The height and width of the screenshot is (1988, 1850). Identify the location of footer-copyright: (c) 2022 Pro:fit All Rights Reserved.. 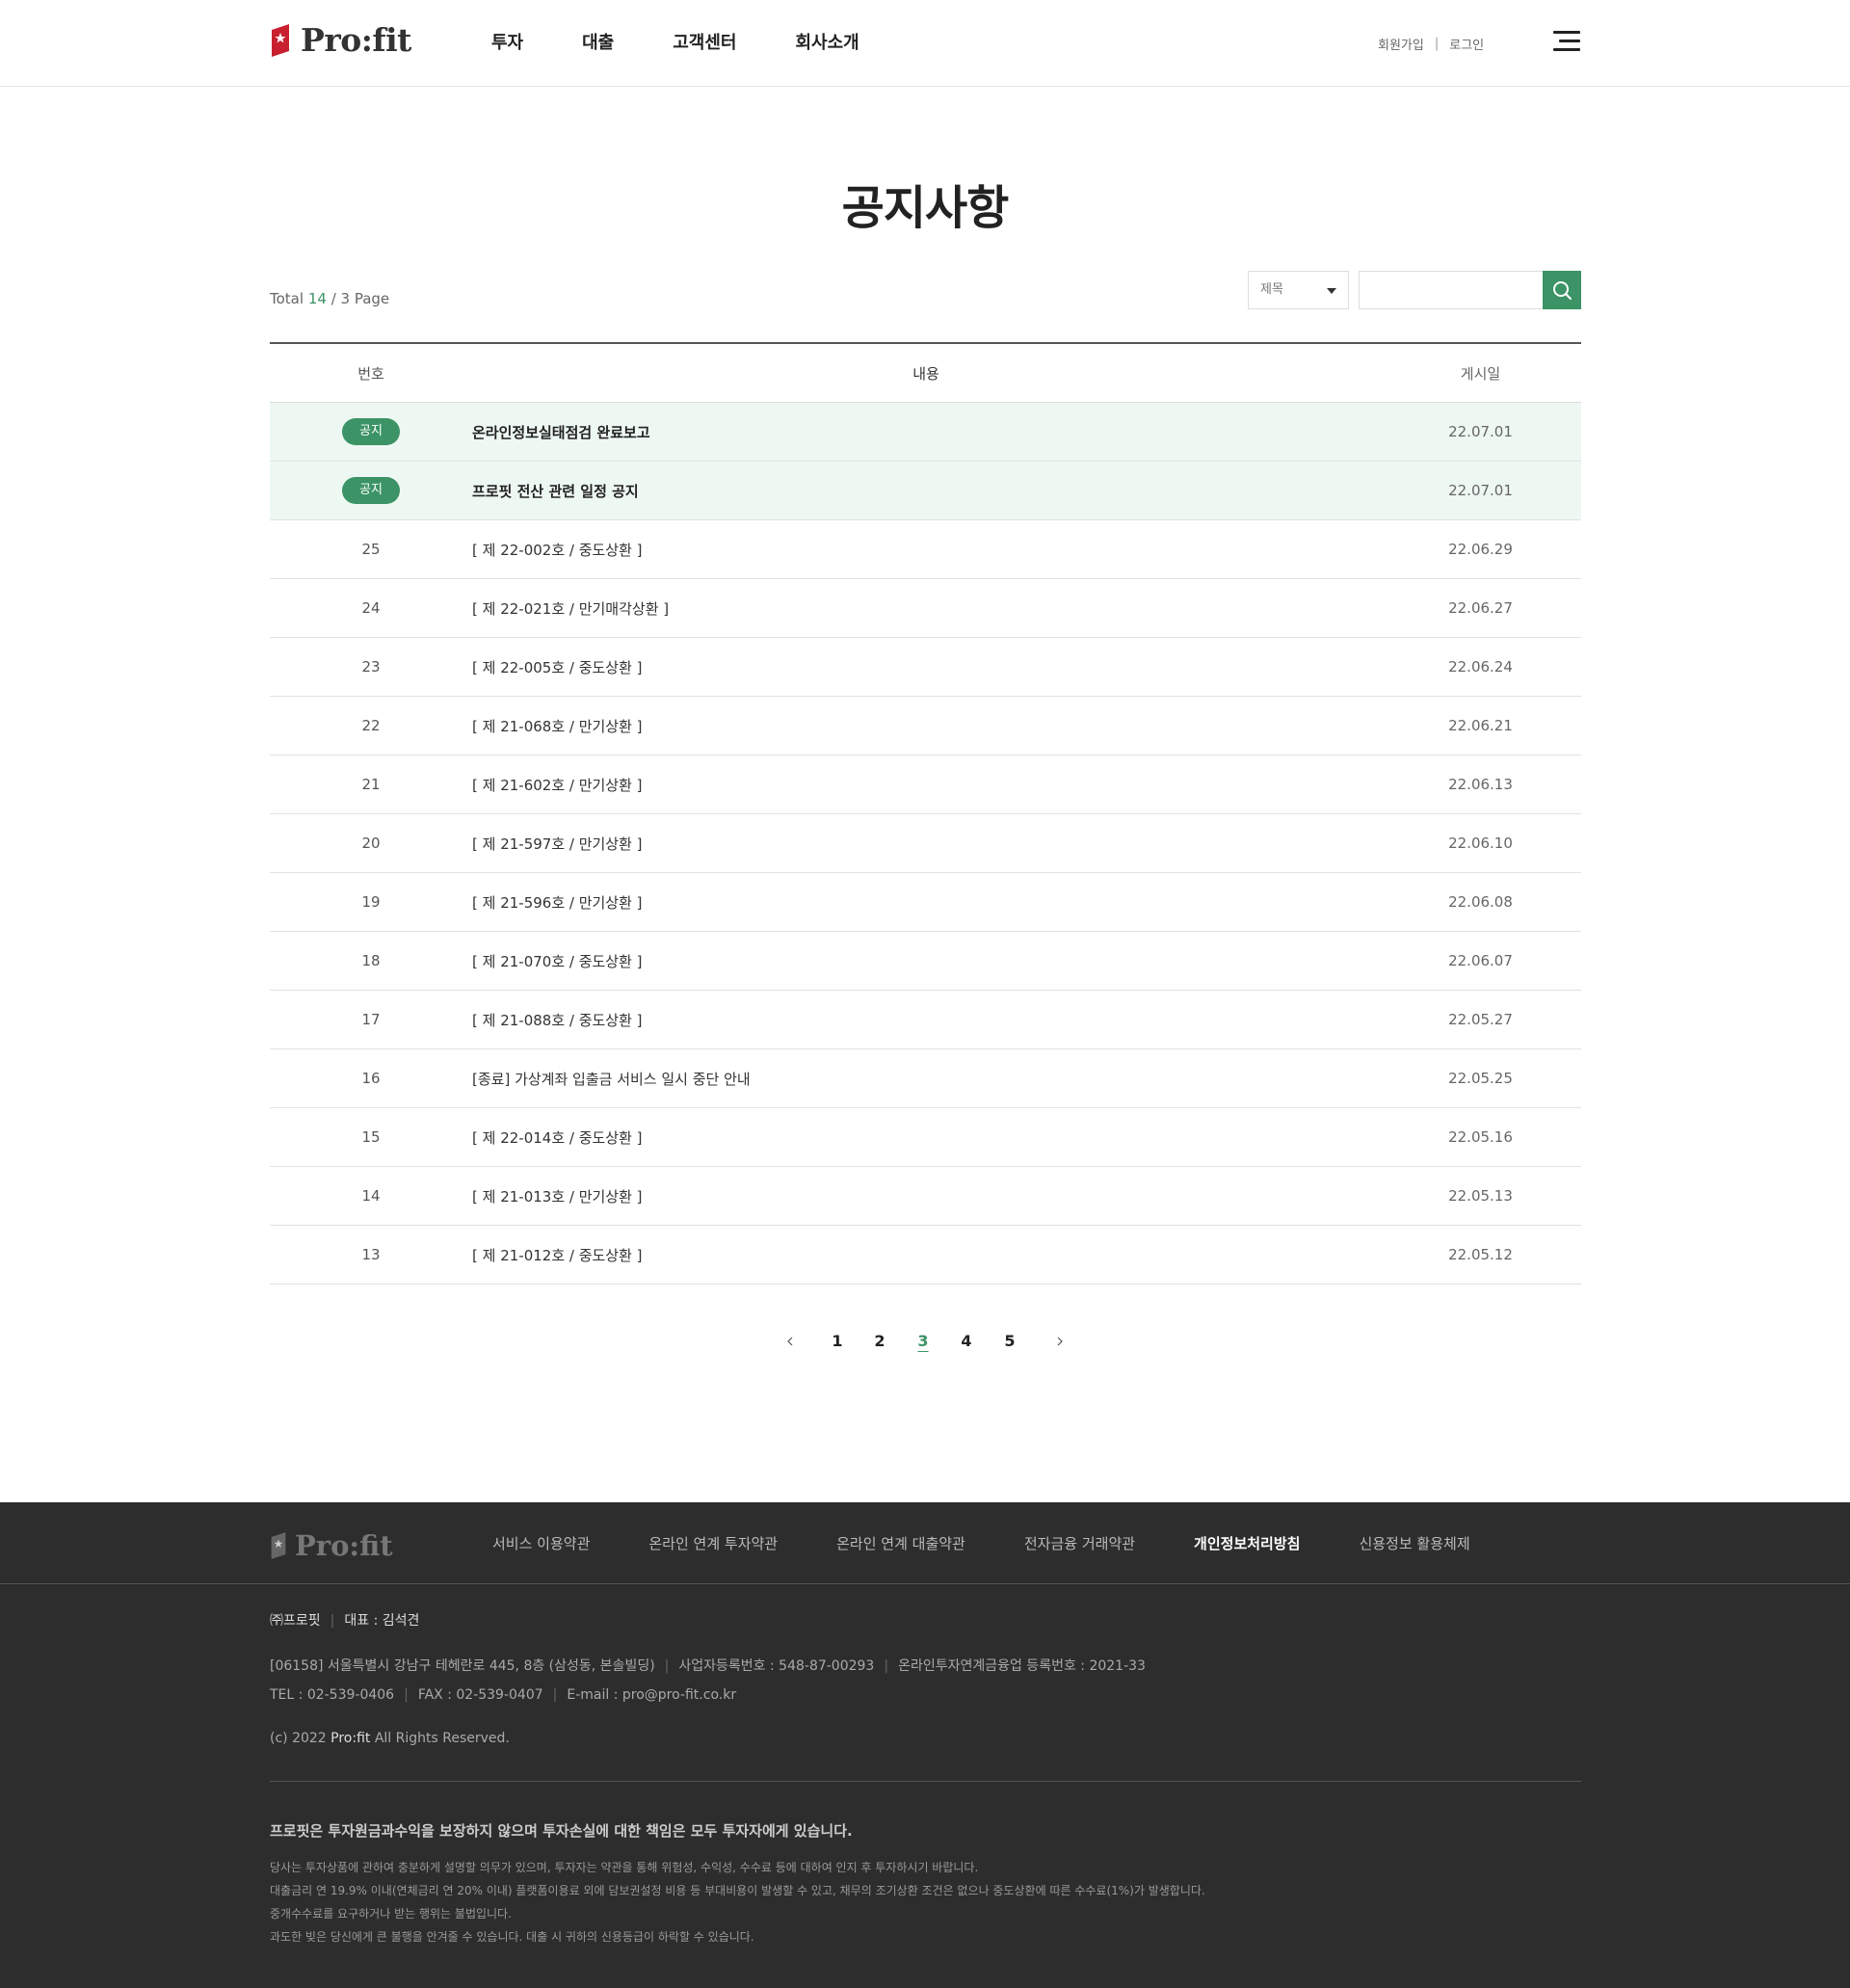
(390, 1738).